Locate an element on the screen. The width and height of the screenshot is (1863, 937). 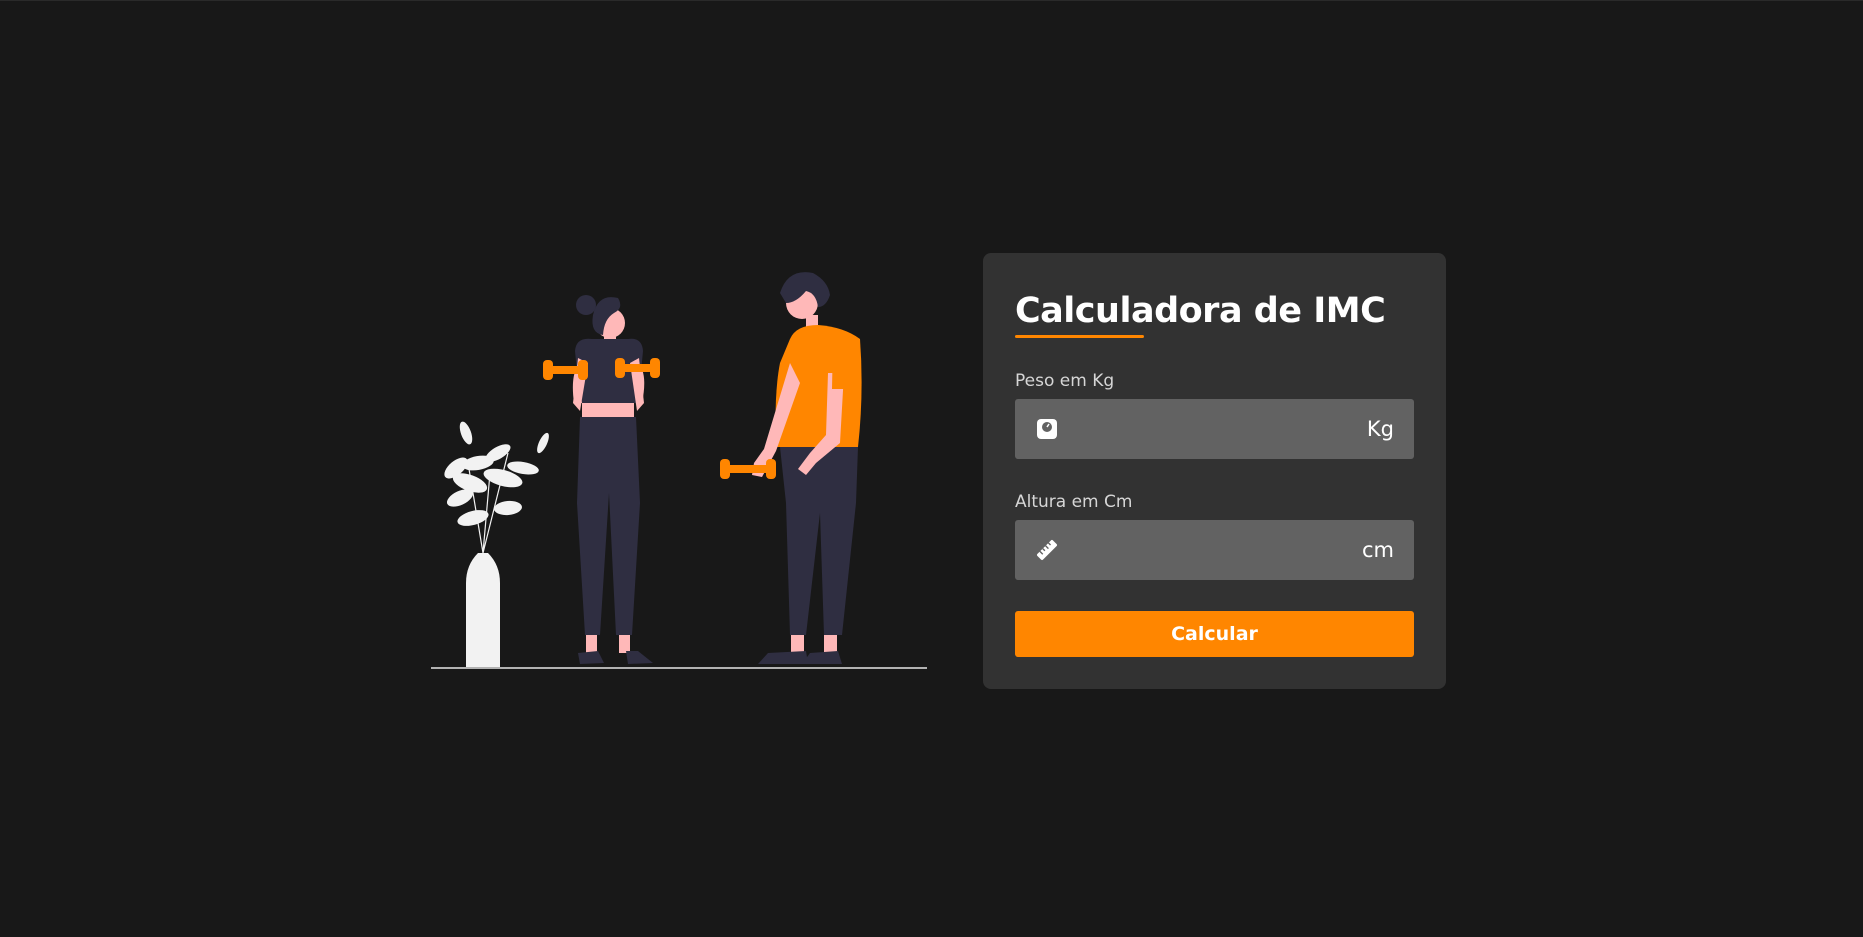
height-unit: cm is located at coordinates (1377, 550).